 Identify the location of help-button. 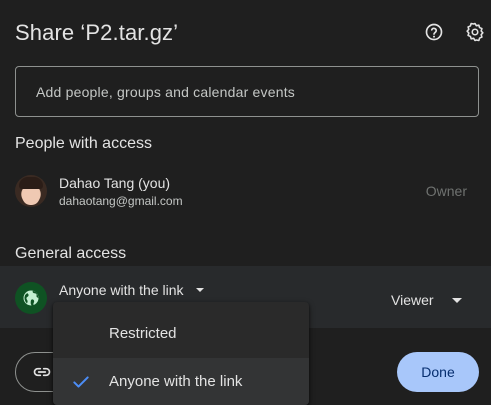
(434, 32).